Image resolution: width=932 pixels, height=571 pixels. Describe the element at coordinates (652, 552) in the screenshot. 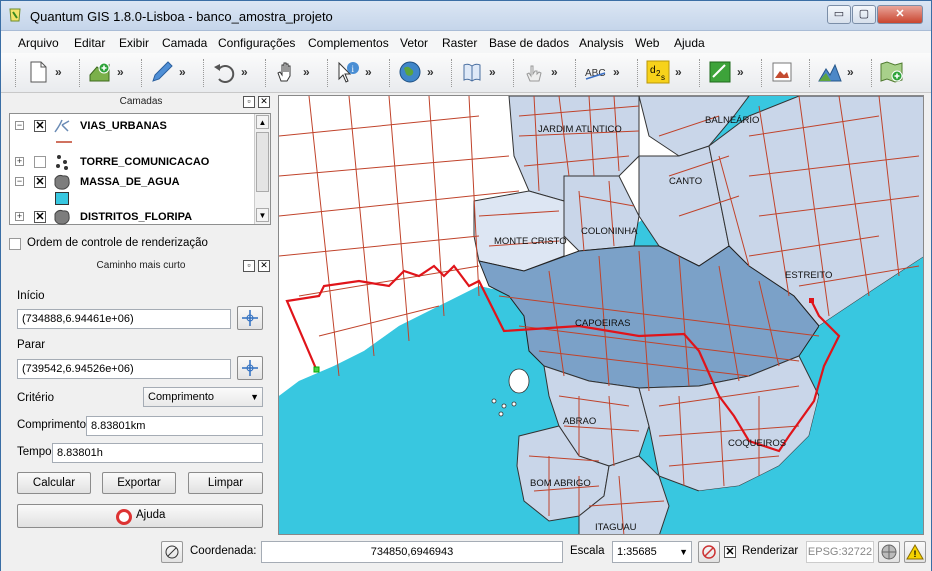

I see `scale-select: 1:35685 ▼` at that location.